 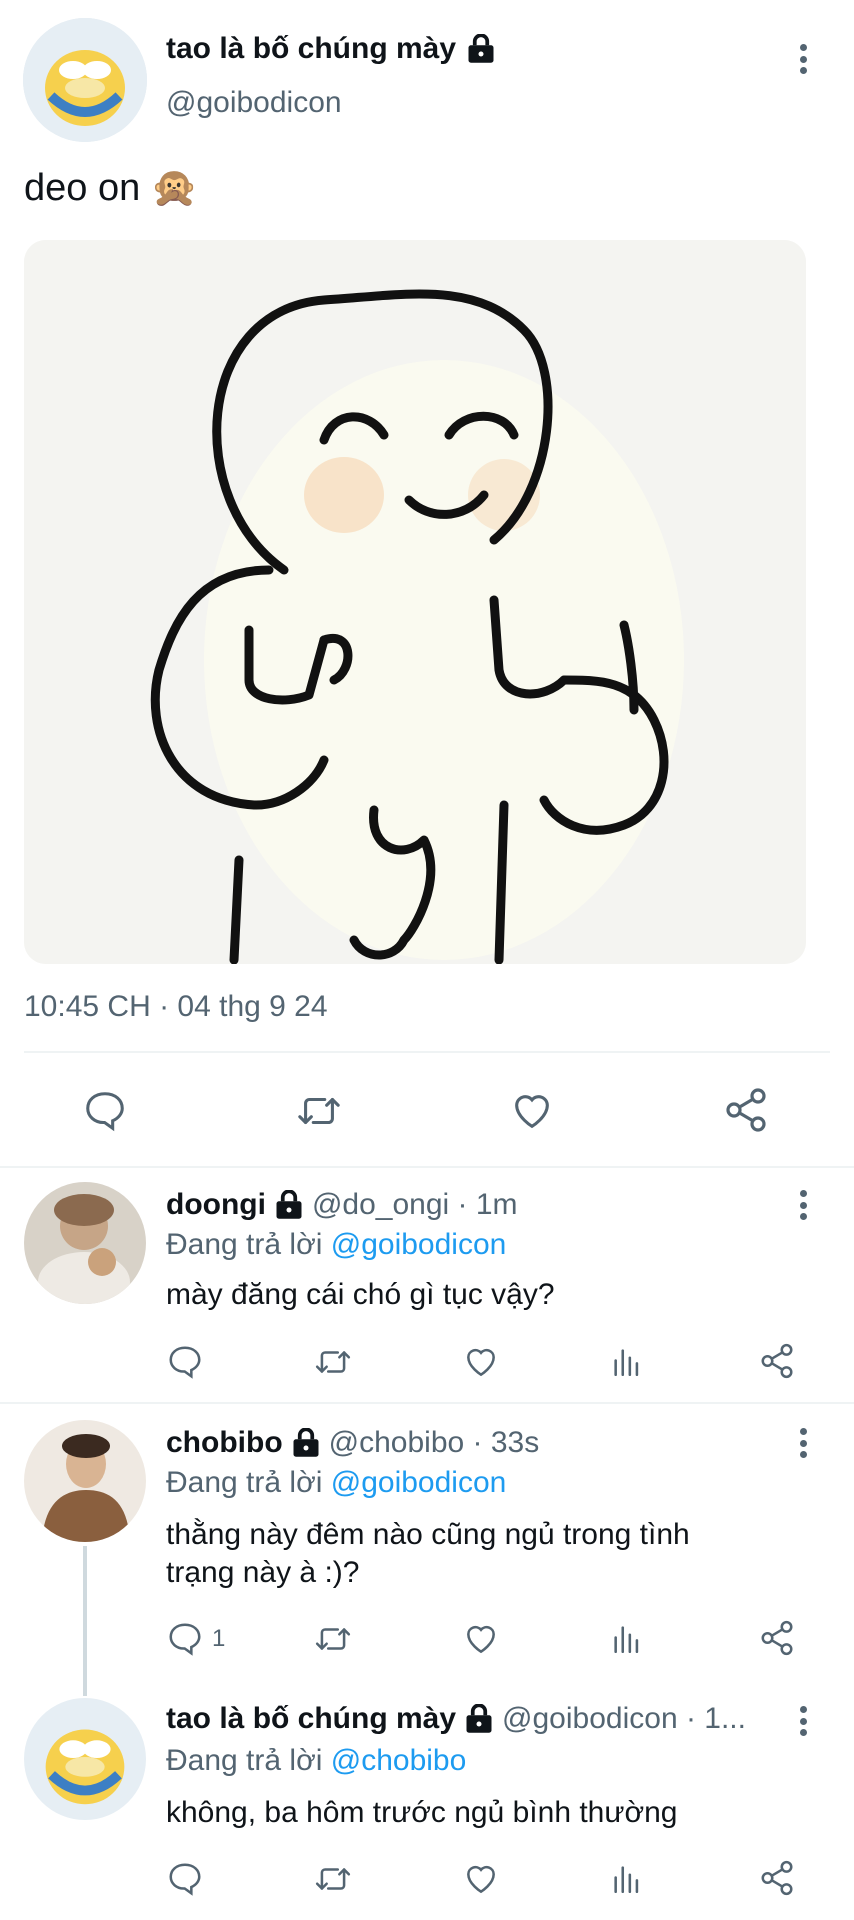 I want to click on thread-connector-line, so click(x=85, y=1621).